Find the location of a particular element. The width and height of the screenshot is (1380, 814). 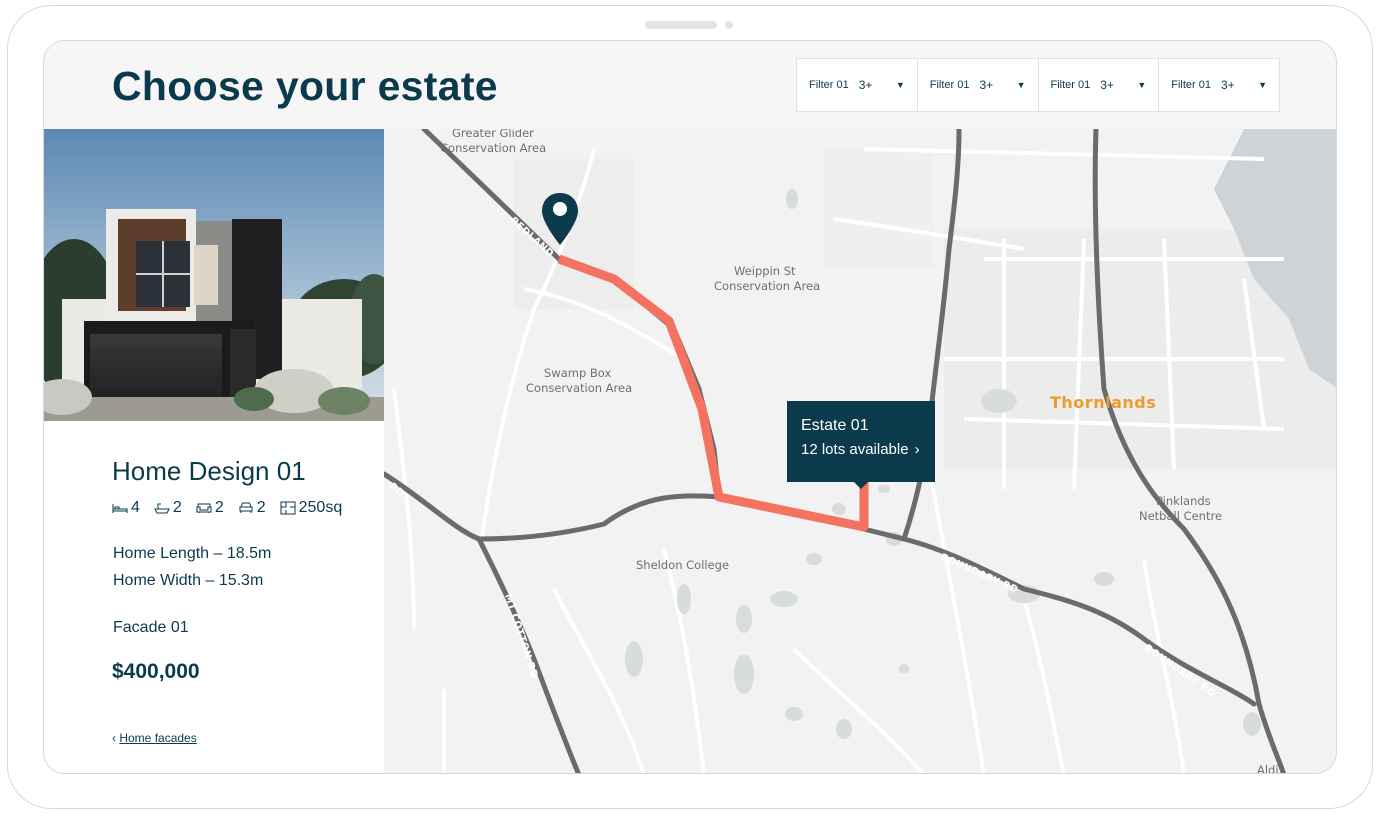

filter-dropdown-2: Filter 01 3+ ▼ is located at coordinates (978, 85).